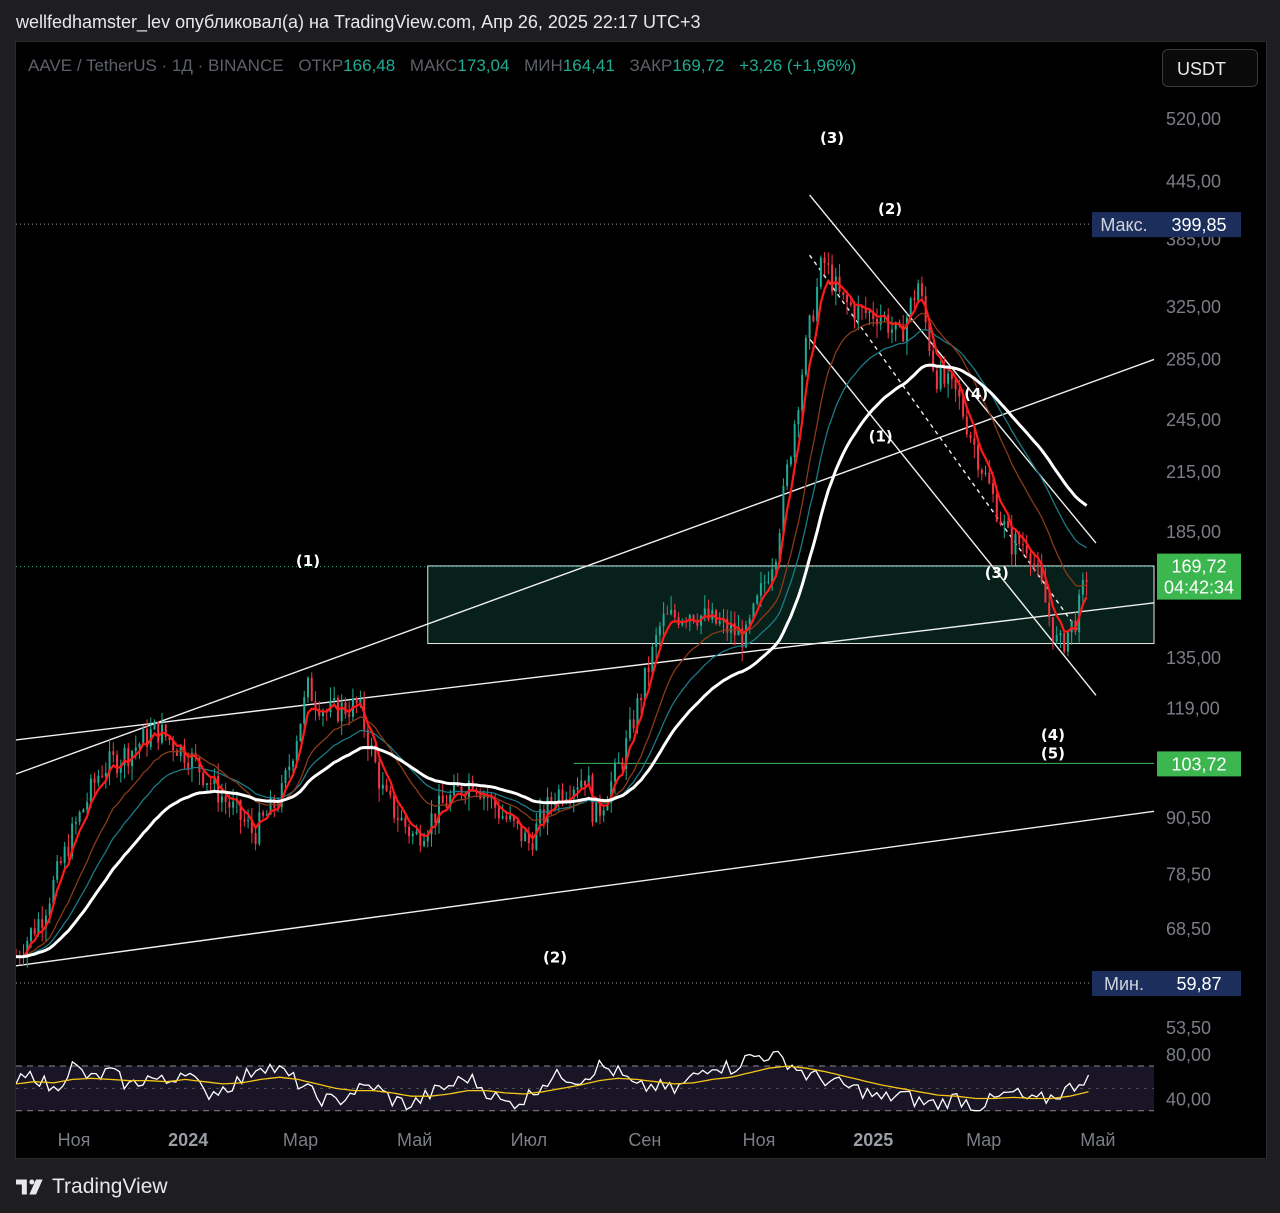  I want to click on open-label: ОТКР, so click(321, 65).